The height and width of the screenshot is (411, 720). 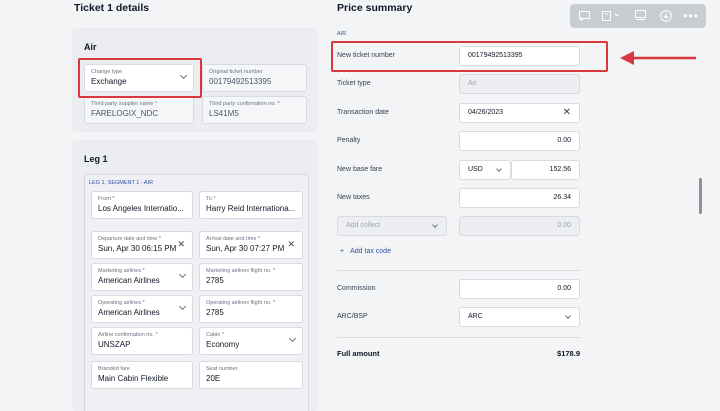 I want to click on supplier-name-value: FARELOGIX_NDC, so click(x=125, y=113).